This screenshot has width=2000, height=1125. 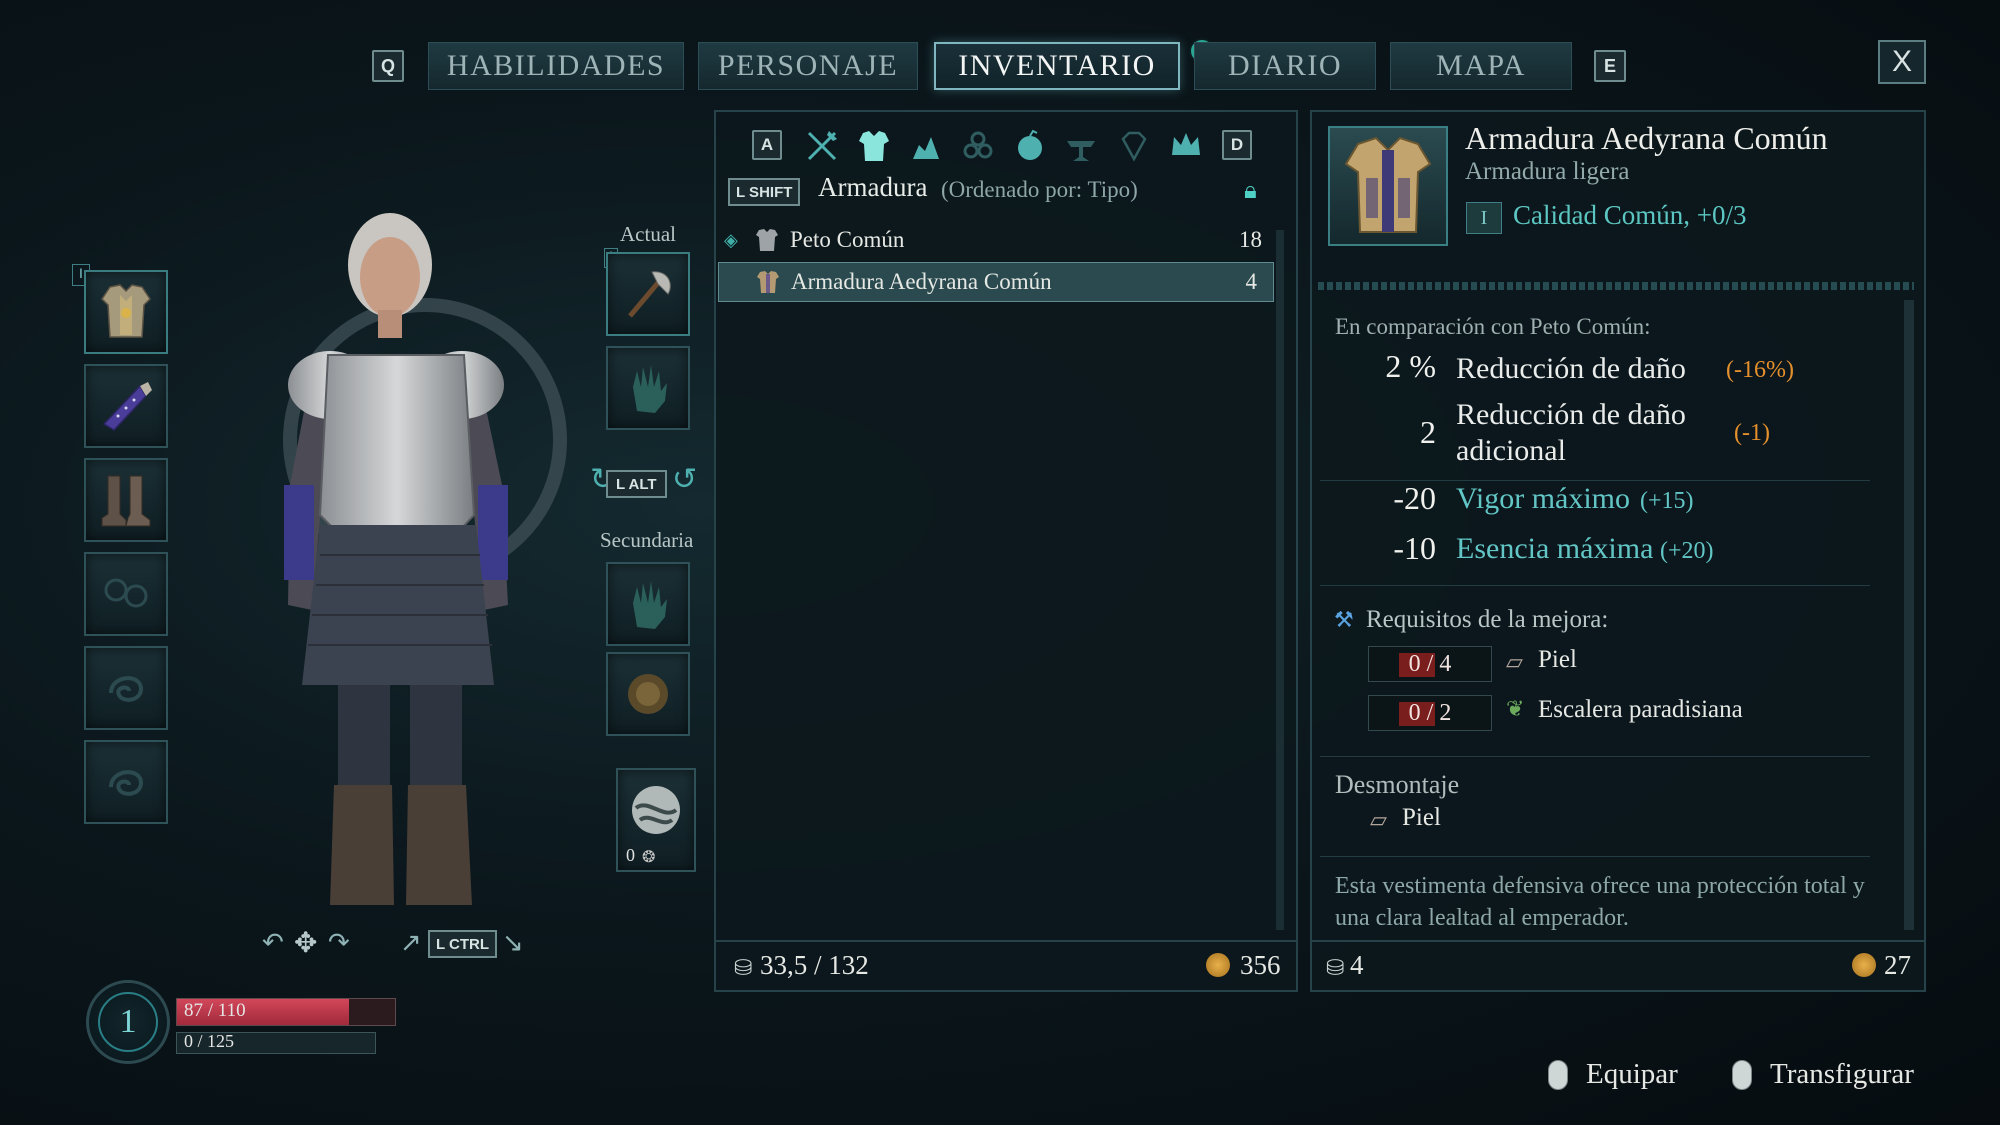 I want to click on slot-secondary-weapon, so click(x=648, y=604).